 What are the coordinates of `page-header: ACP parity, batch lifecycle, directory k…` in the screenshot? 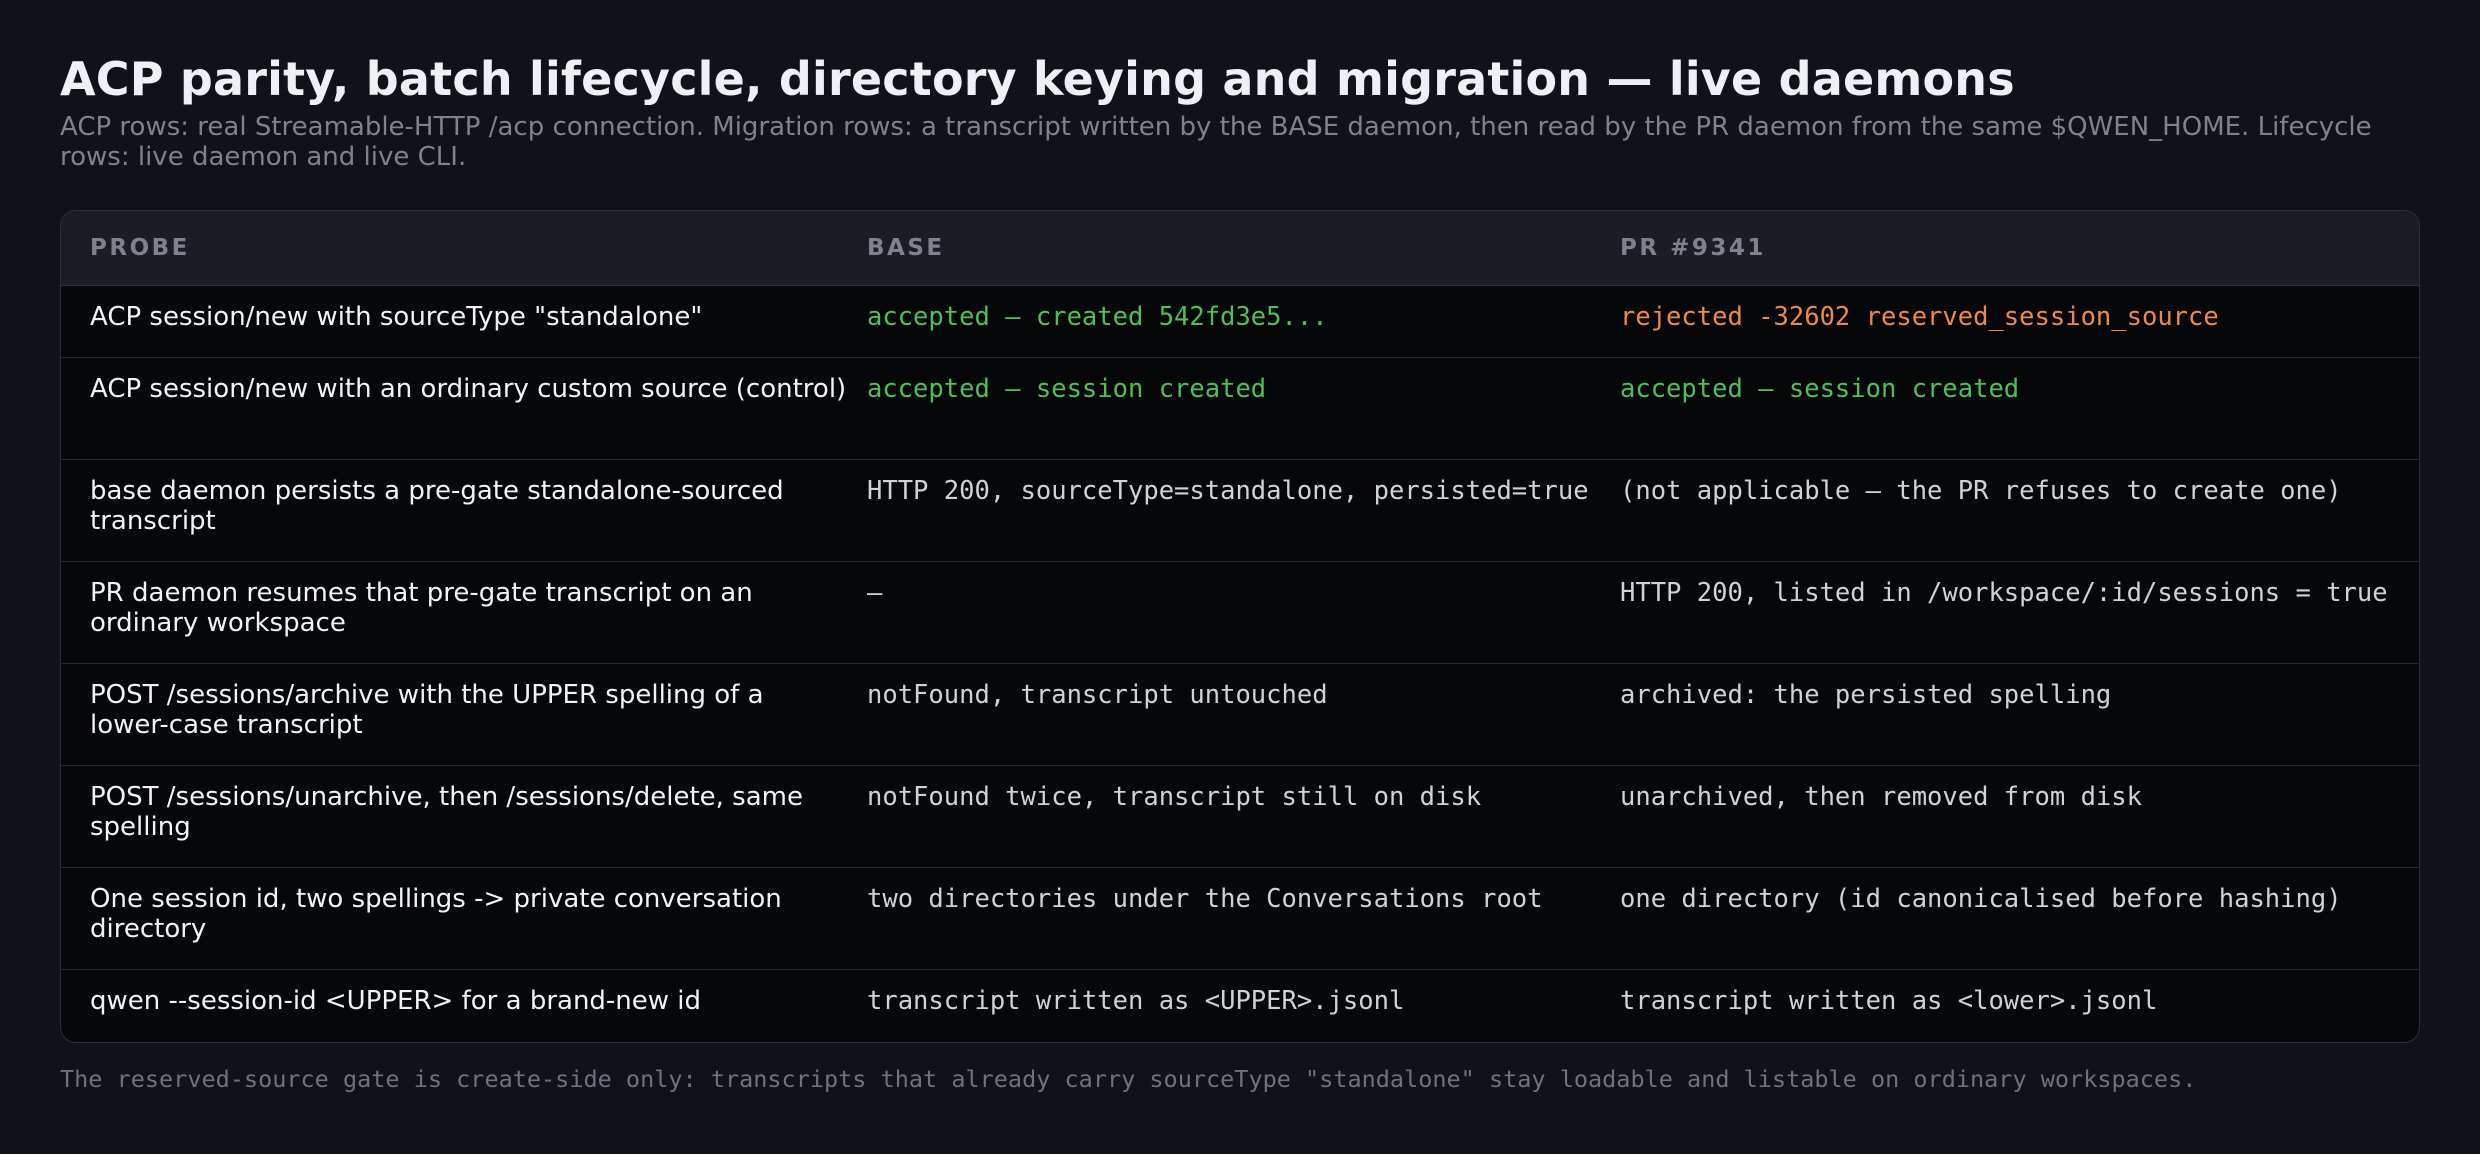 It's located at (1240, 112).